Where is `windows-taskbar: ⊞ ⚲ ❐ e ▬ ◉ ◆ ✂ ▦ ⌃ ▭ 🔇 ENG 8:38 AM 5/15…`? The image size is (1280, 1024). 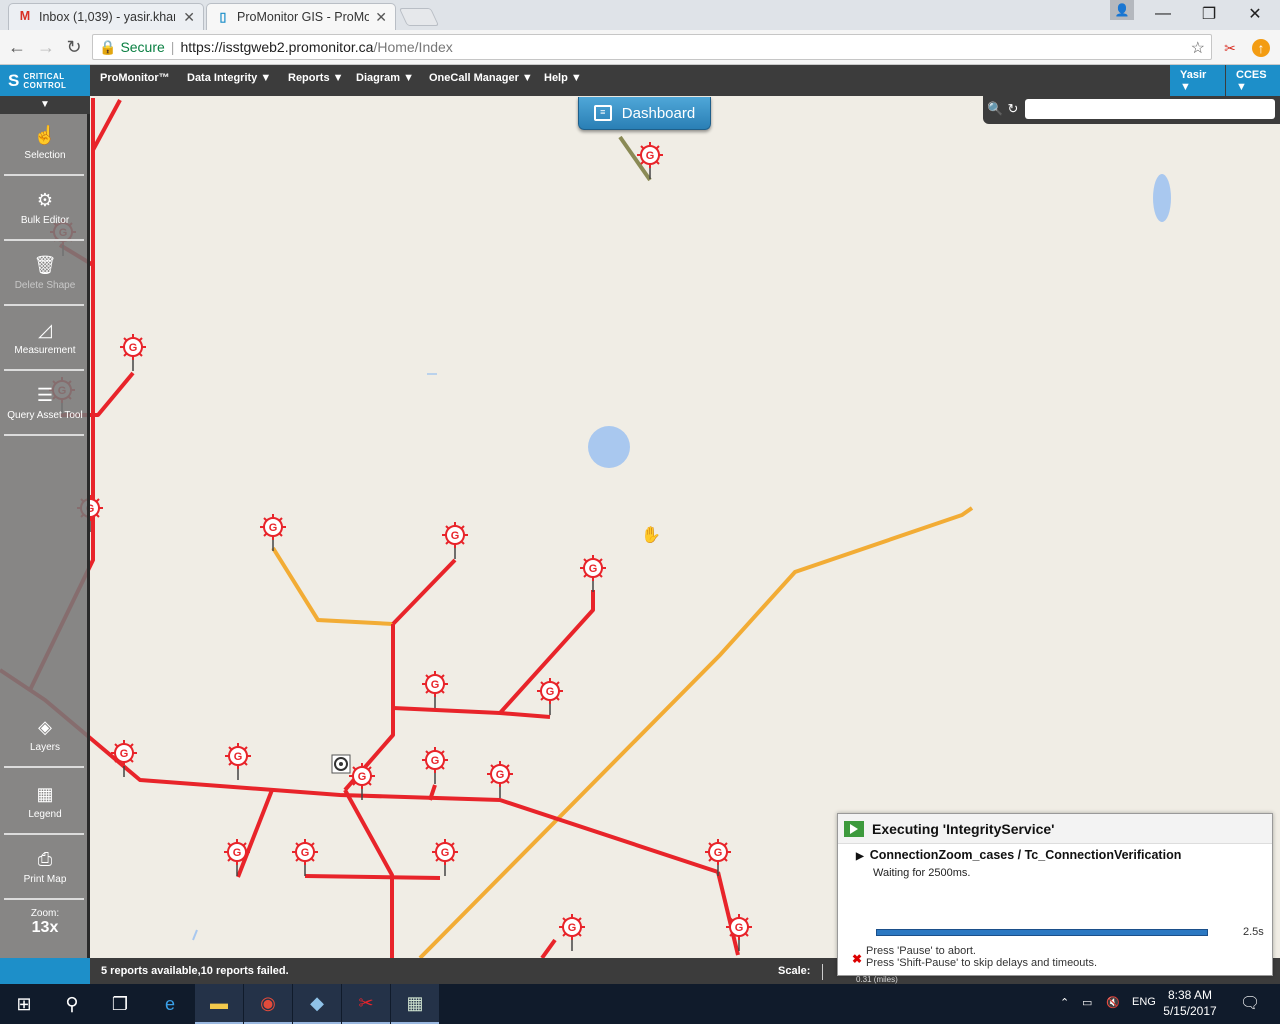
windows-taskbar: ⊞ ⚲ ❐ e ▬ ◉ ◆ ✂ ▦ ⌃ ▭ 🔇 ENG 8:38 AM 5/15… is located at coordinates (640, 1004).